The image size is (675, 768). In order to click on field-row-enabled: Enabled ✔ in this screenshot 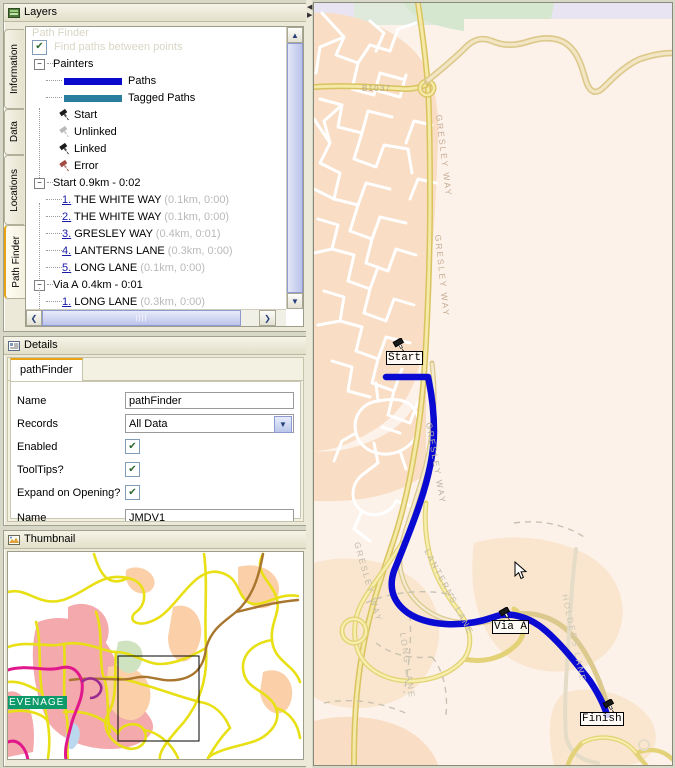, I will do `click(155, 446)`.